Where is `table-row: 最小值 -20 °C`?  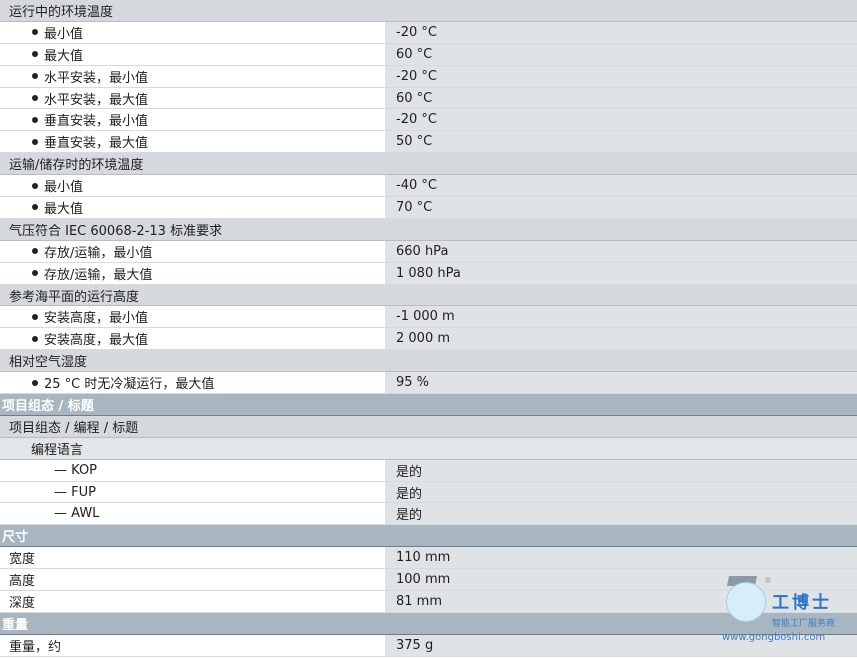 table-row: 最小值 -20 °C is located at coordinates (428, 32).